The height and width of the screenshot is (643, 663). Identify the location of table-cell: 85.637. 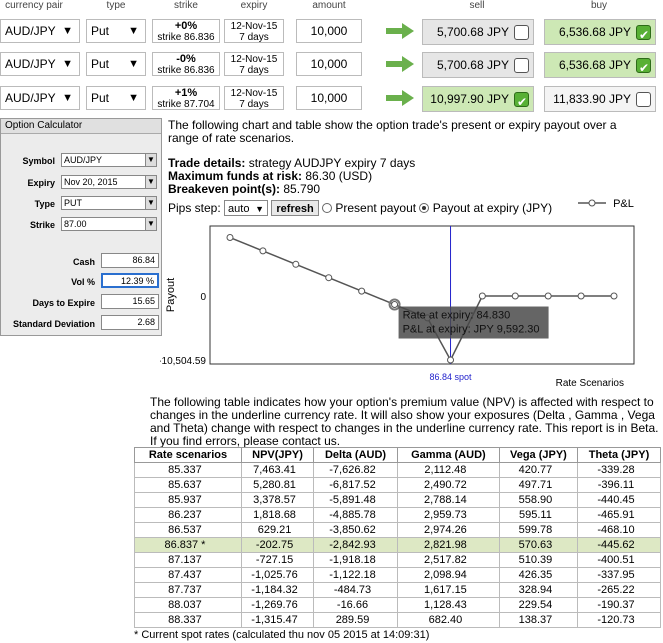
(188, 485).